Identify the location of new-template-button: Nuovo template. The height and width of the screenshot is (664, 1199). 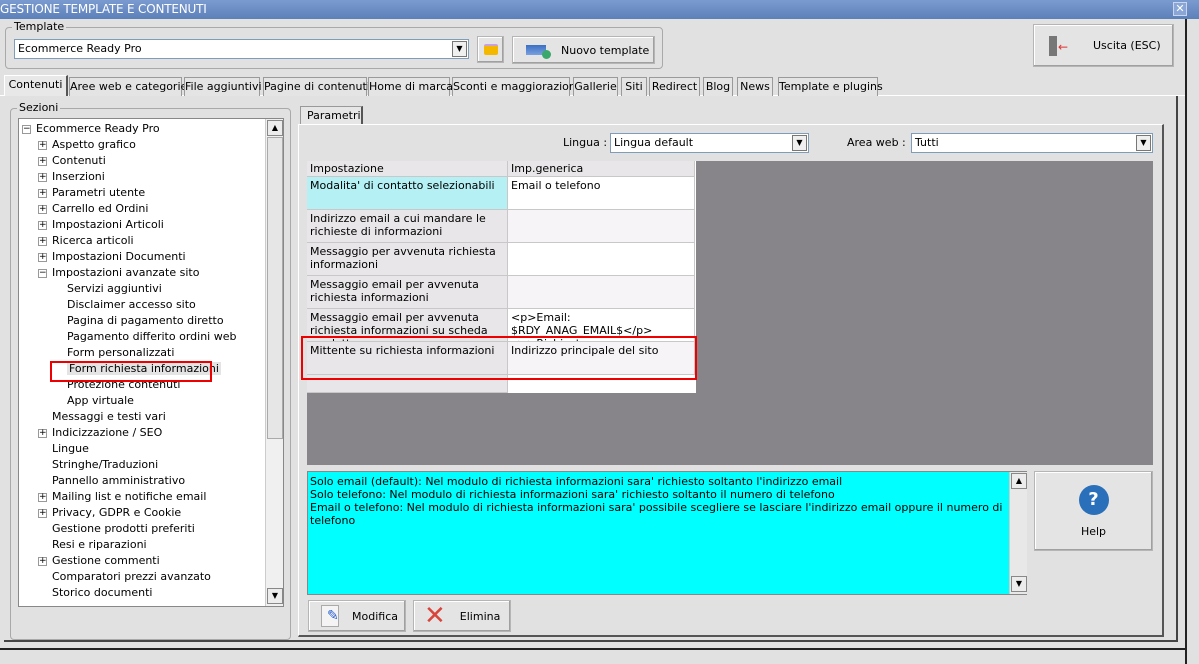
(583, 50).